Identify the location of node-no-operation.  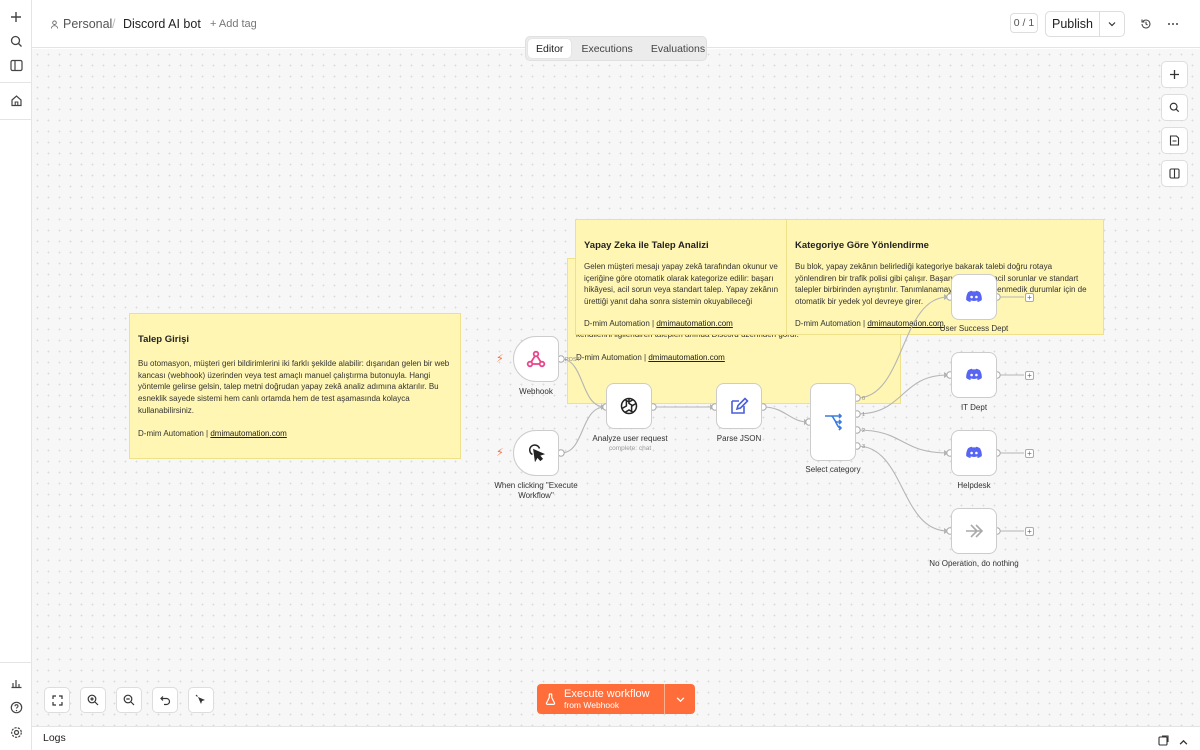
(974, 531).